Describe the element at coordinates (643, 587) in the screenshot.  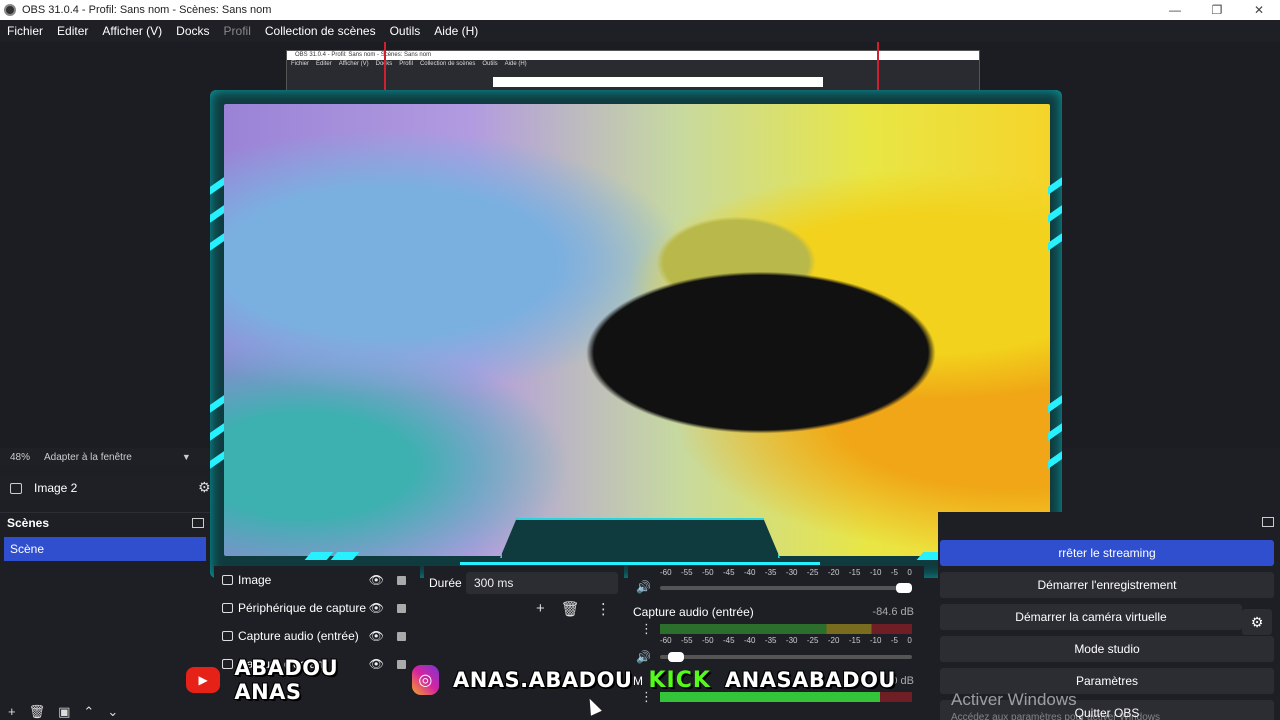
I see `volume-icon: 🔊` at that location.